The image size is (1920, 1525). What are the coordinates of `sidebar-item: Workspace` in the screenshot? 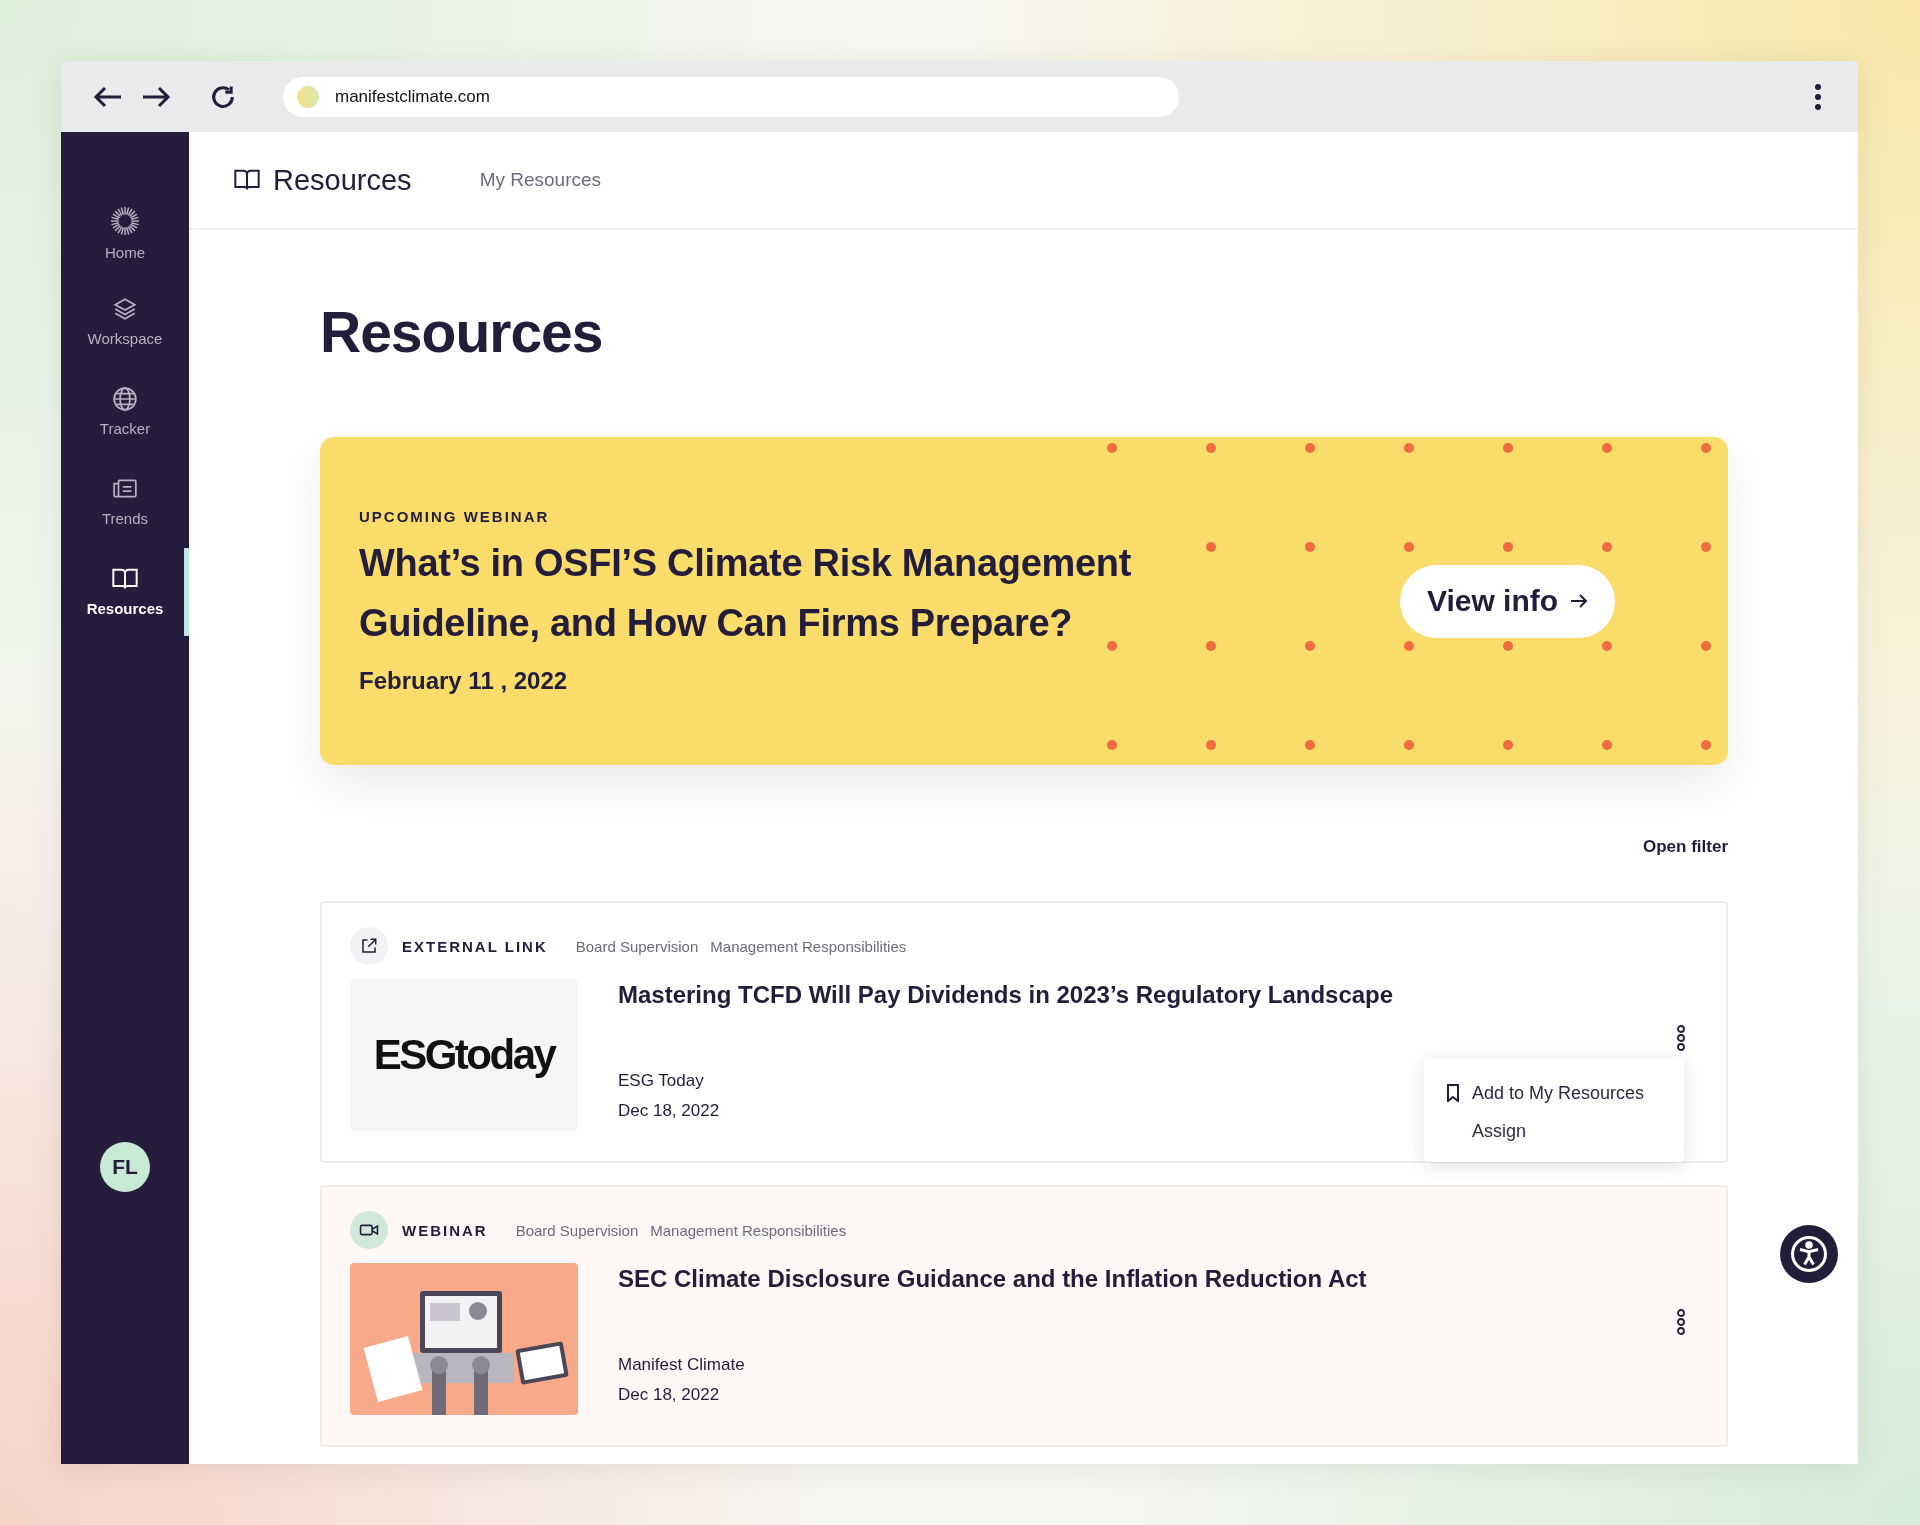 It's located at (125, 341).